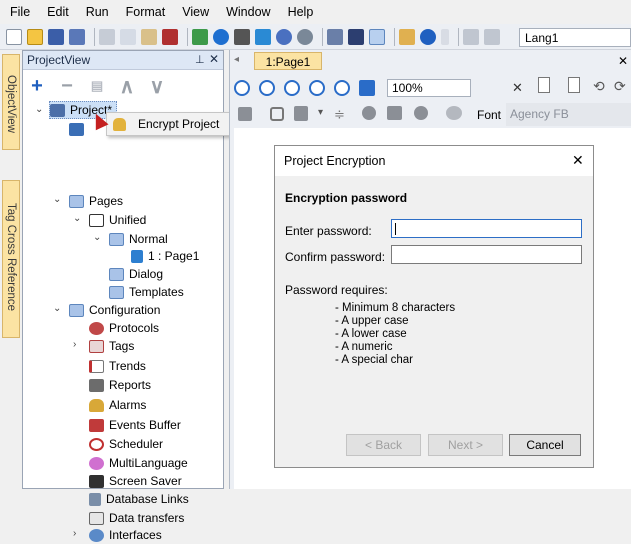 Image resolution: width=631 pixels, height=544 pixels. What do you see at coordinates (492, 36) in the screenshot?
I see `redo-icon` at bounding box center [492, 36].